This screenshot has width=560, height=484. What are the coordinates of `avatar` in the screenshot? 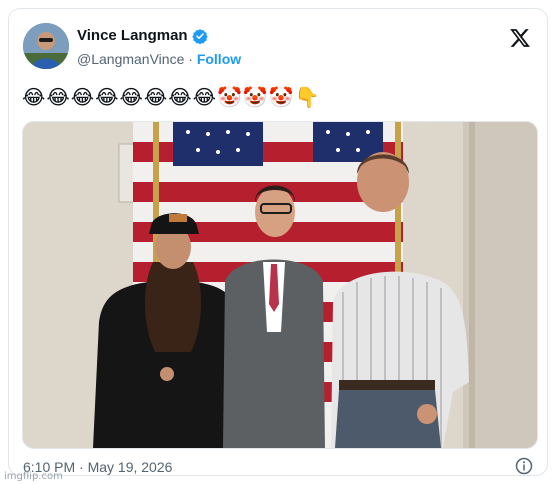 It's located at (46, 46).